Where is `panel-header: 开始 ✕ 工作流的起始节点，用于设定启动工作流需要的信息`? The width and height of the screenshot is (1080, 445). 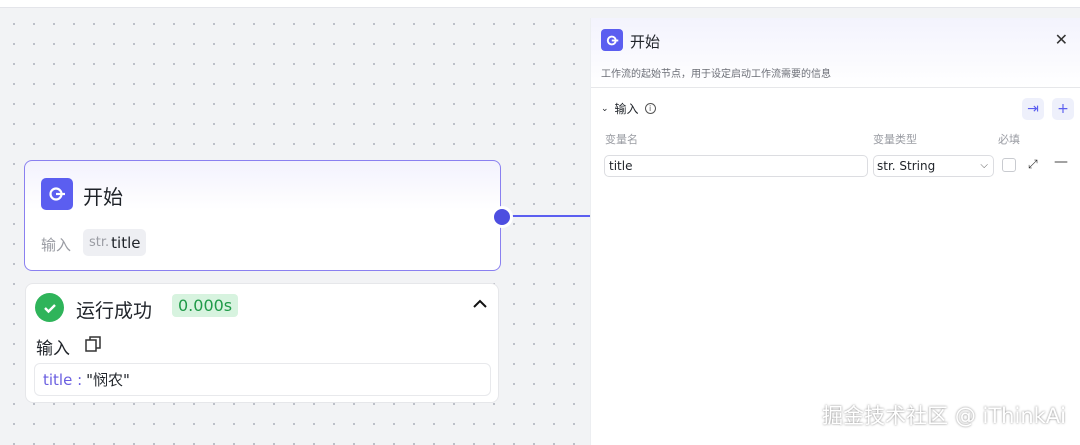 panel-header: 开始 ✕ 工作流的起始节点，用于设定启动工作流需要的信息 is located at coordinates (835, 53).